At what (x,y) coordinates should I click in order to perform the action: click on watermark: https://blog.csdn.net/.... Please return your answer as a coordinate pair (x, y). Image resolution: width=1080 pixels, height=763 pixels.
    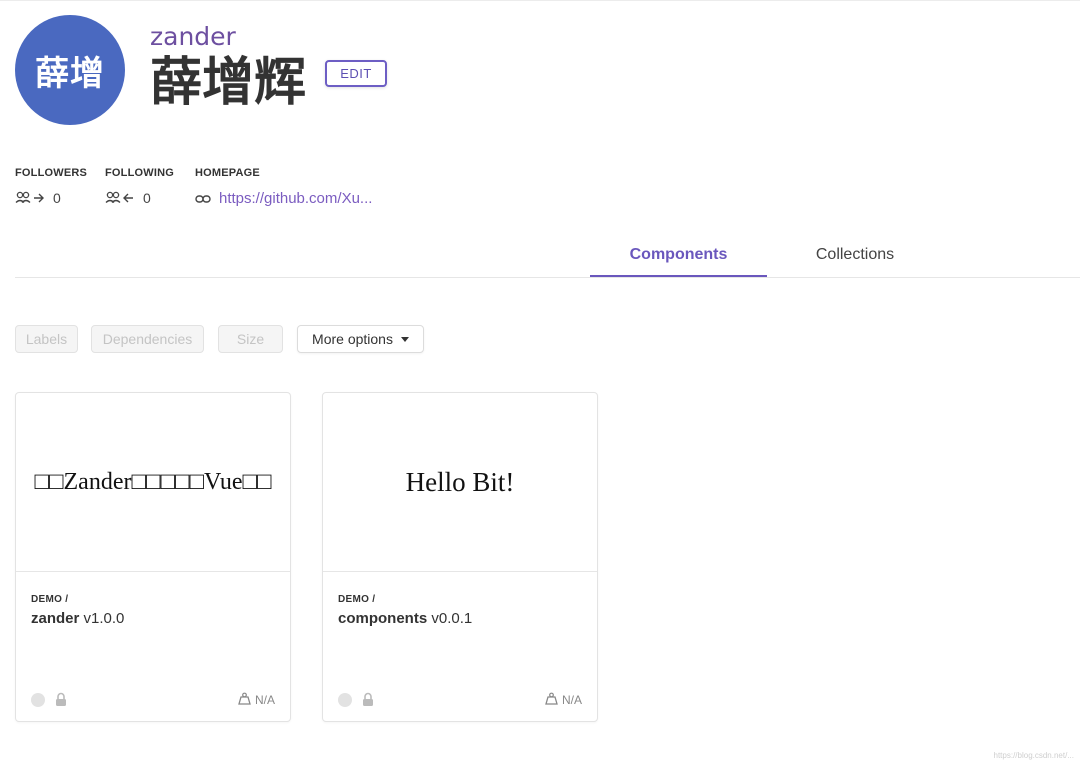
    Looking at the image, I should click on (1034, 755).